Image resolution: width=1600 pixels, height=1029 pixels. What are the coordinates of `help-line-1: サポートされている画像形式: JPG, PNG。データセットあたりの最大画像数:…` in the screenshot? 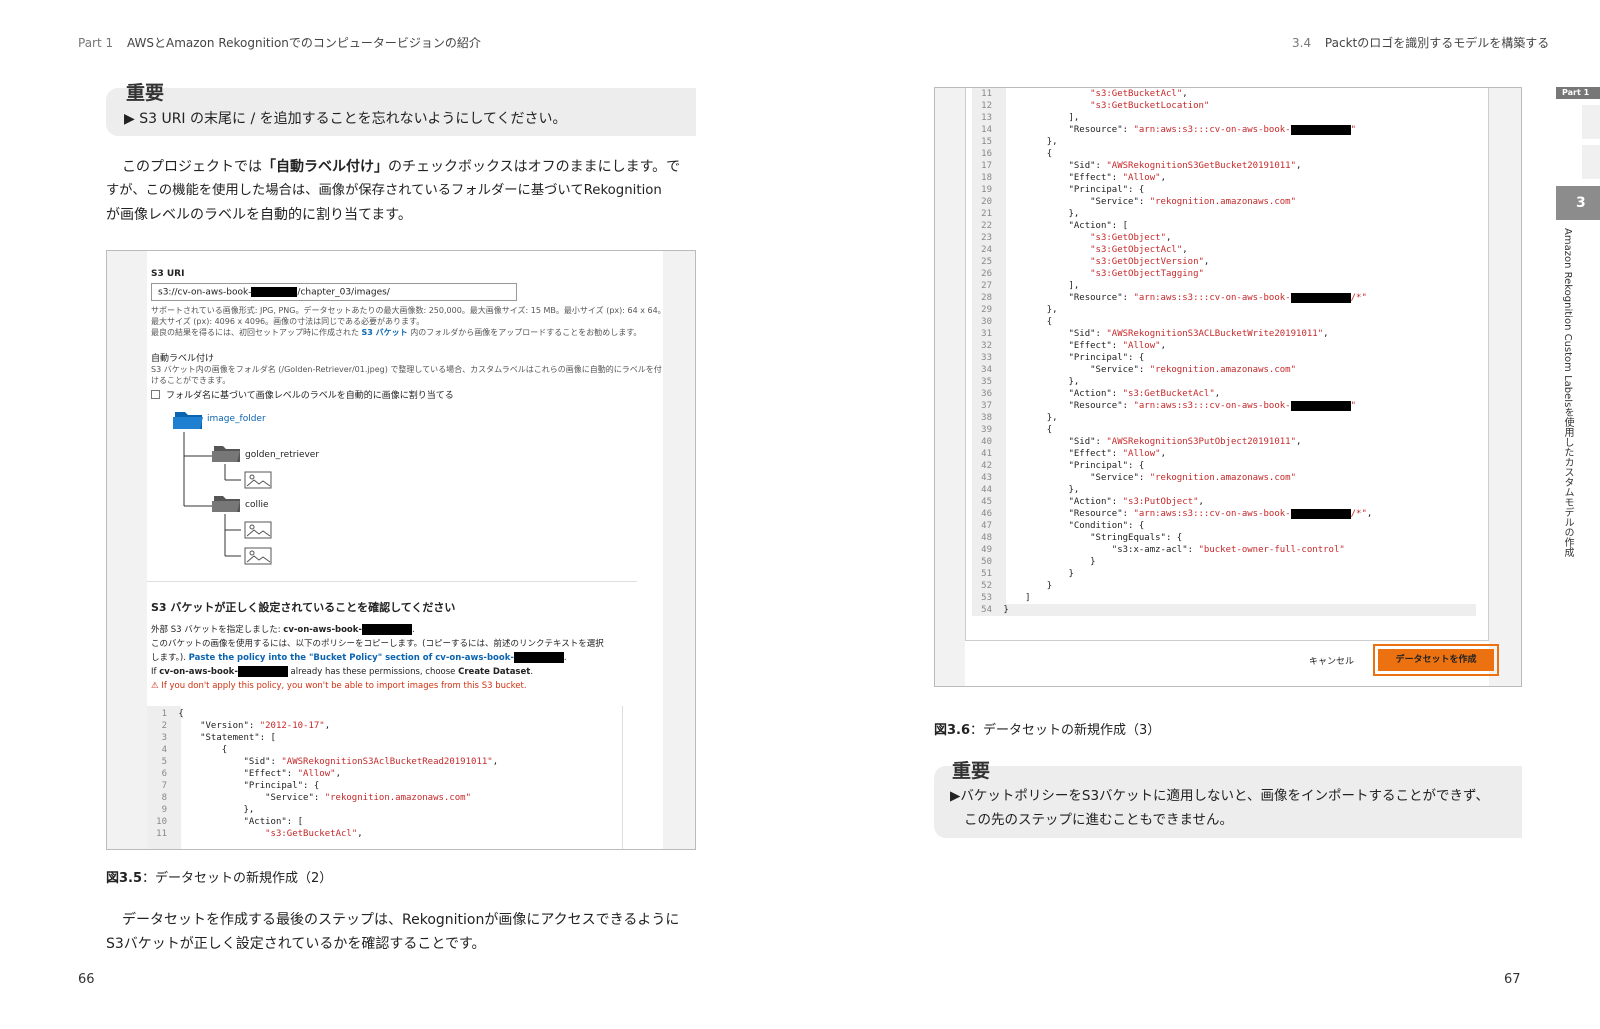 It's located at (408, 310).